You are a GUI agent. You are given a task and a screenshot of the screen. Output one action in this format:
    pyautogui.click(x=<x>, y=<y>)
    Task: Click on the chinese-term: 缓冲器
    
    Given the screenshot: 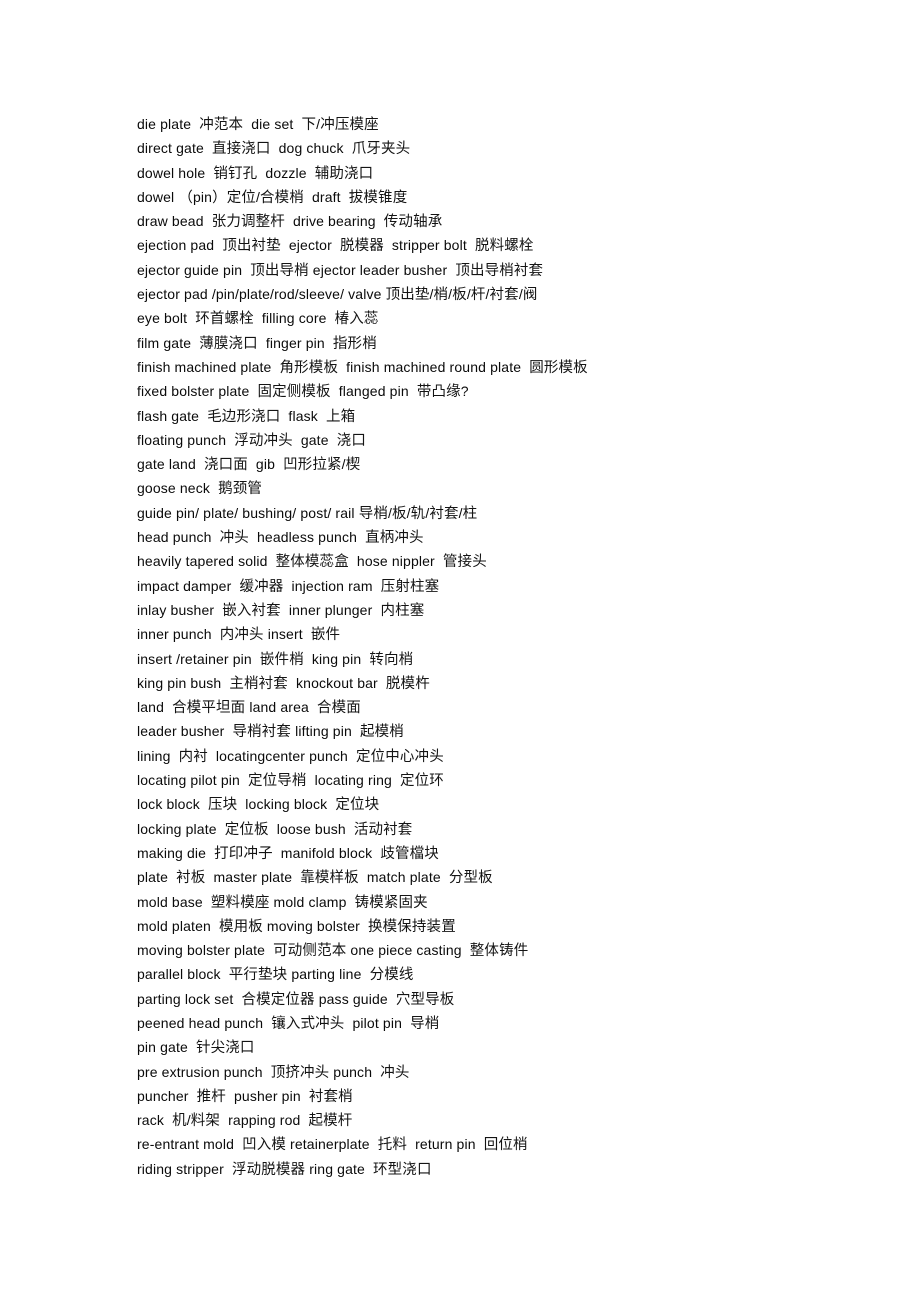 What is the action you would take?
    pyautogui.click(x=261, y=586)
    